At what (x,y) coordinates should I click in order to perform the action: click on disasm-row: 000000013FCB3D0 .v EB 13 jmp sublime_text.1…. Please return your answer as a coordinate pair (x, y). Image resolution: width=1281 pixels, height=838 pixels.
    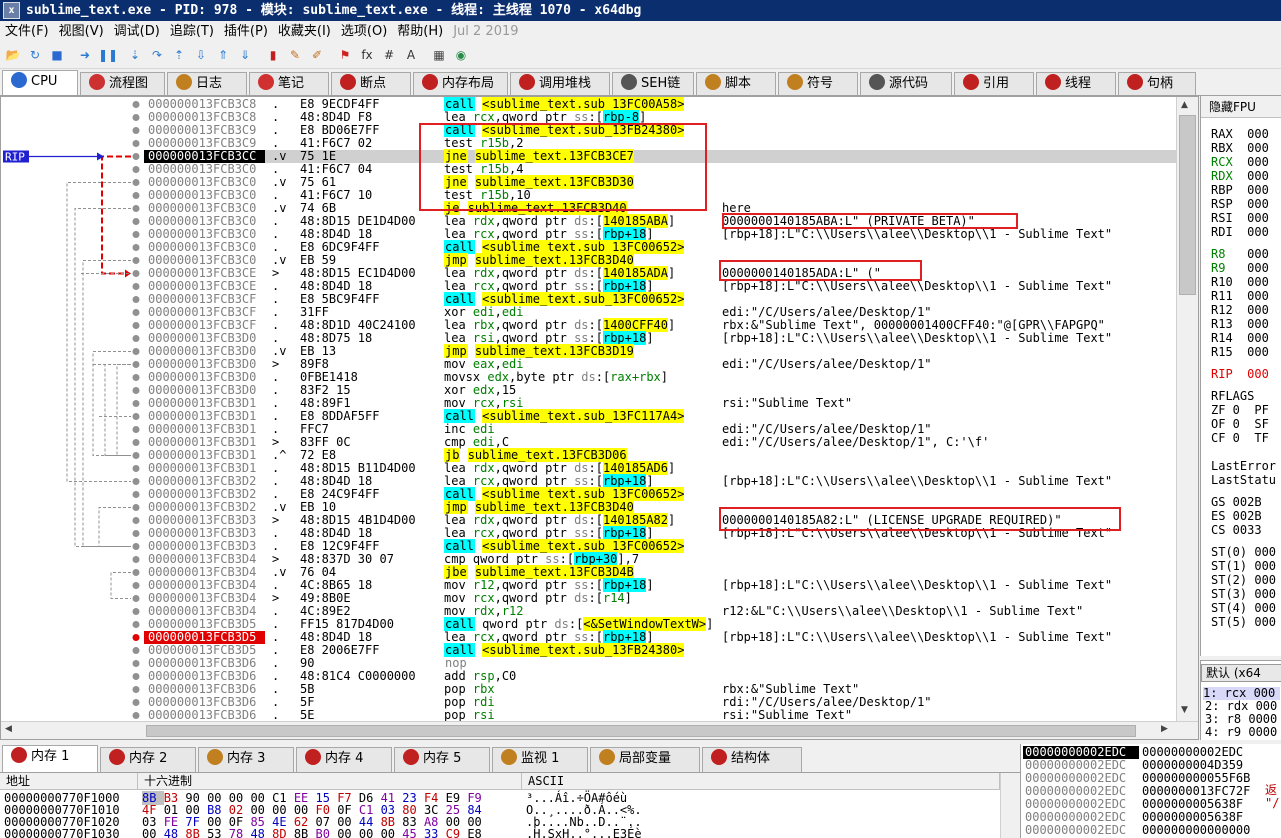
    Looking at the image, I should click on (660, 351).